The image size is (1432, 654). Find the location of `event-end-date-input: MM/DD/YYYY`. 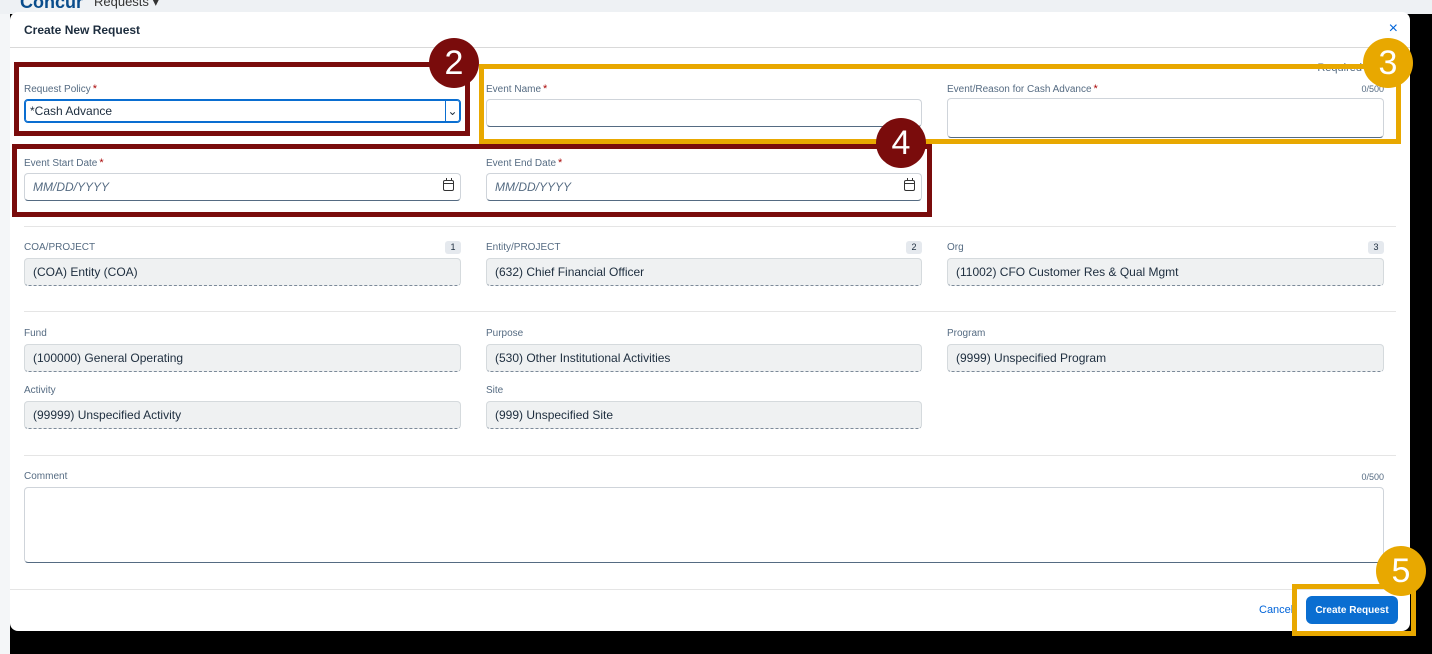

event-end-date-input: MM/DD/YYYY is located at coordinates (704, 187).